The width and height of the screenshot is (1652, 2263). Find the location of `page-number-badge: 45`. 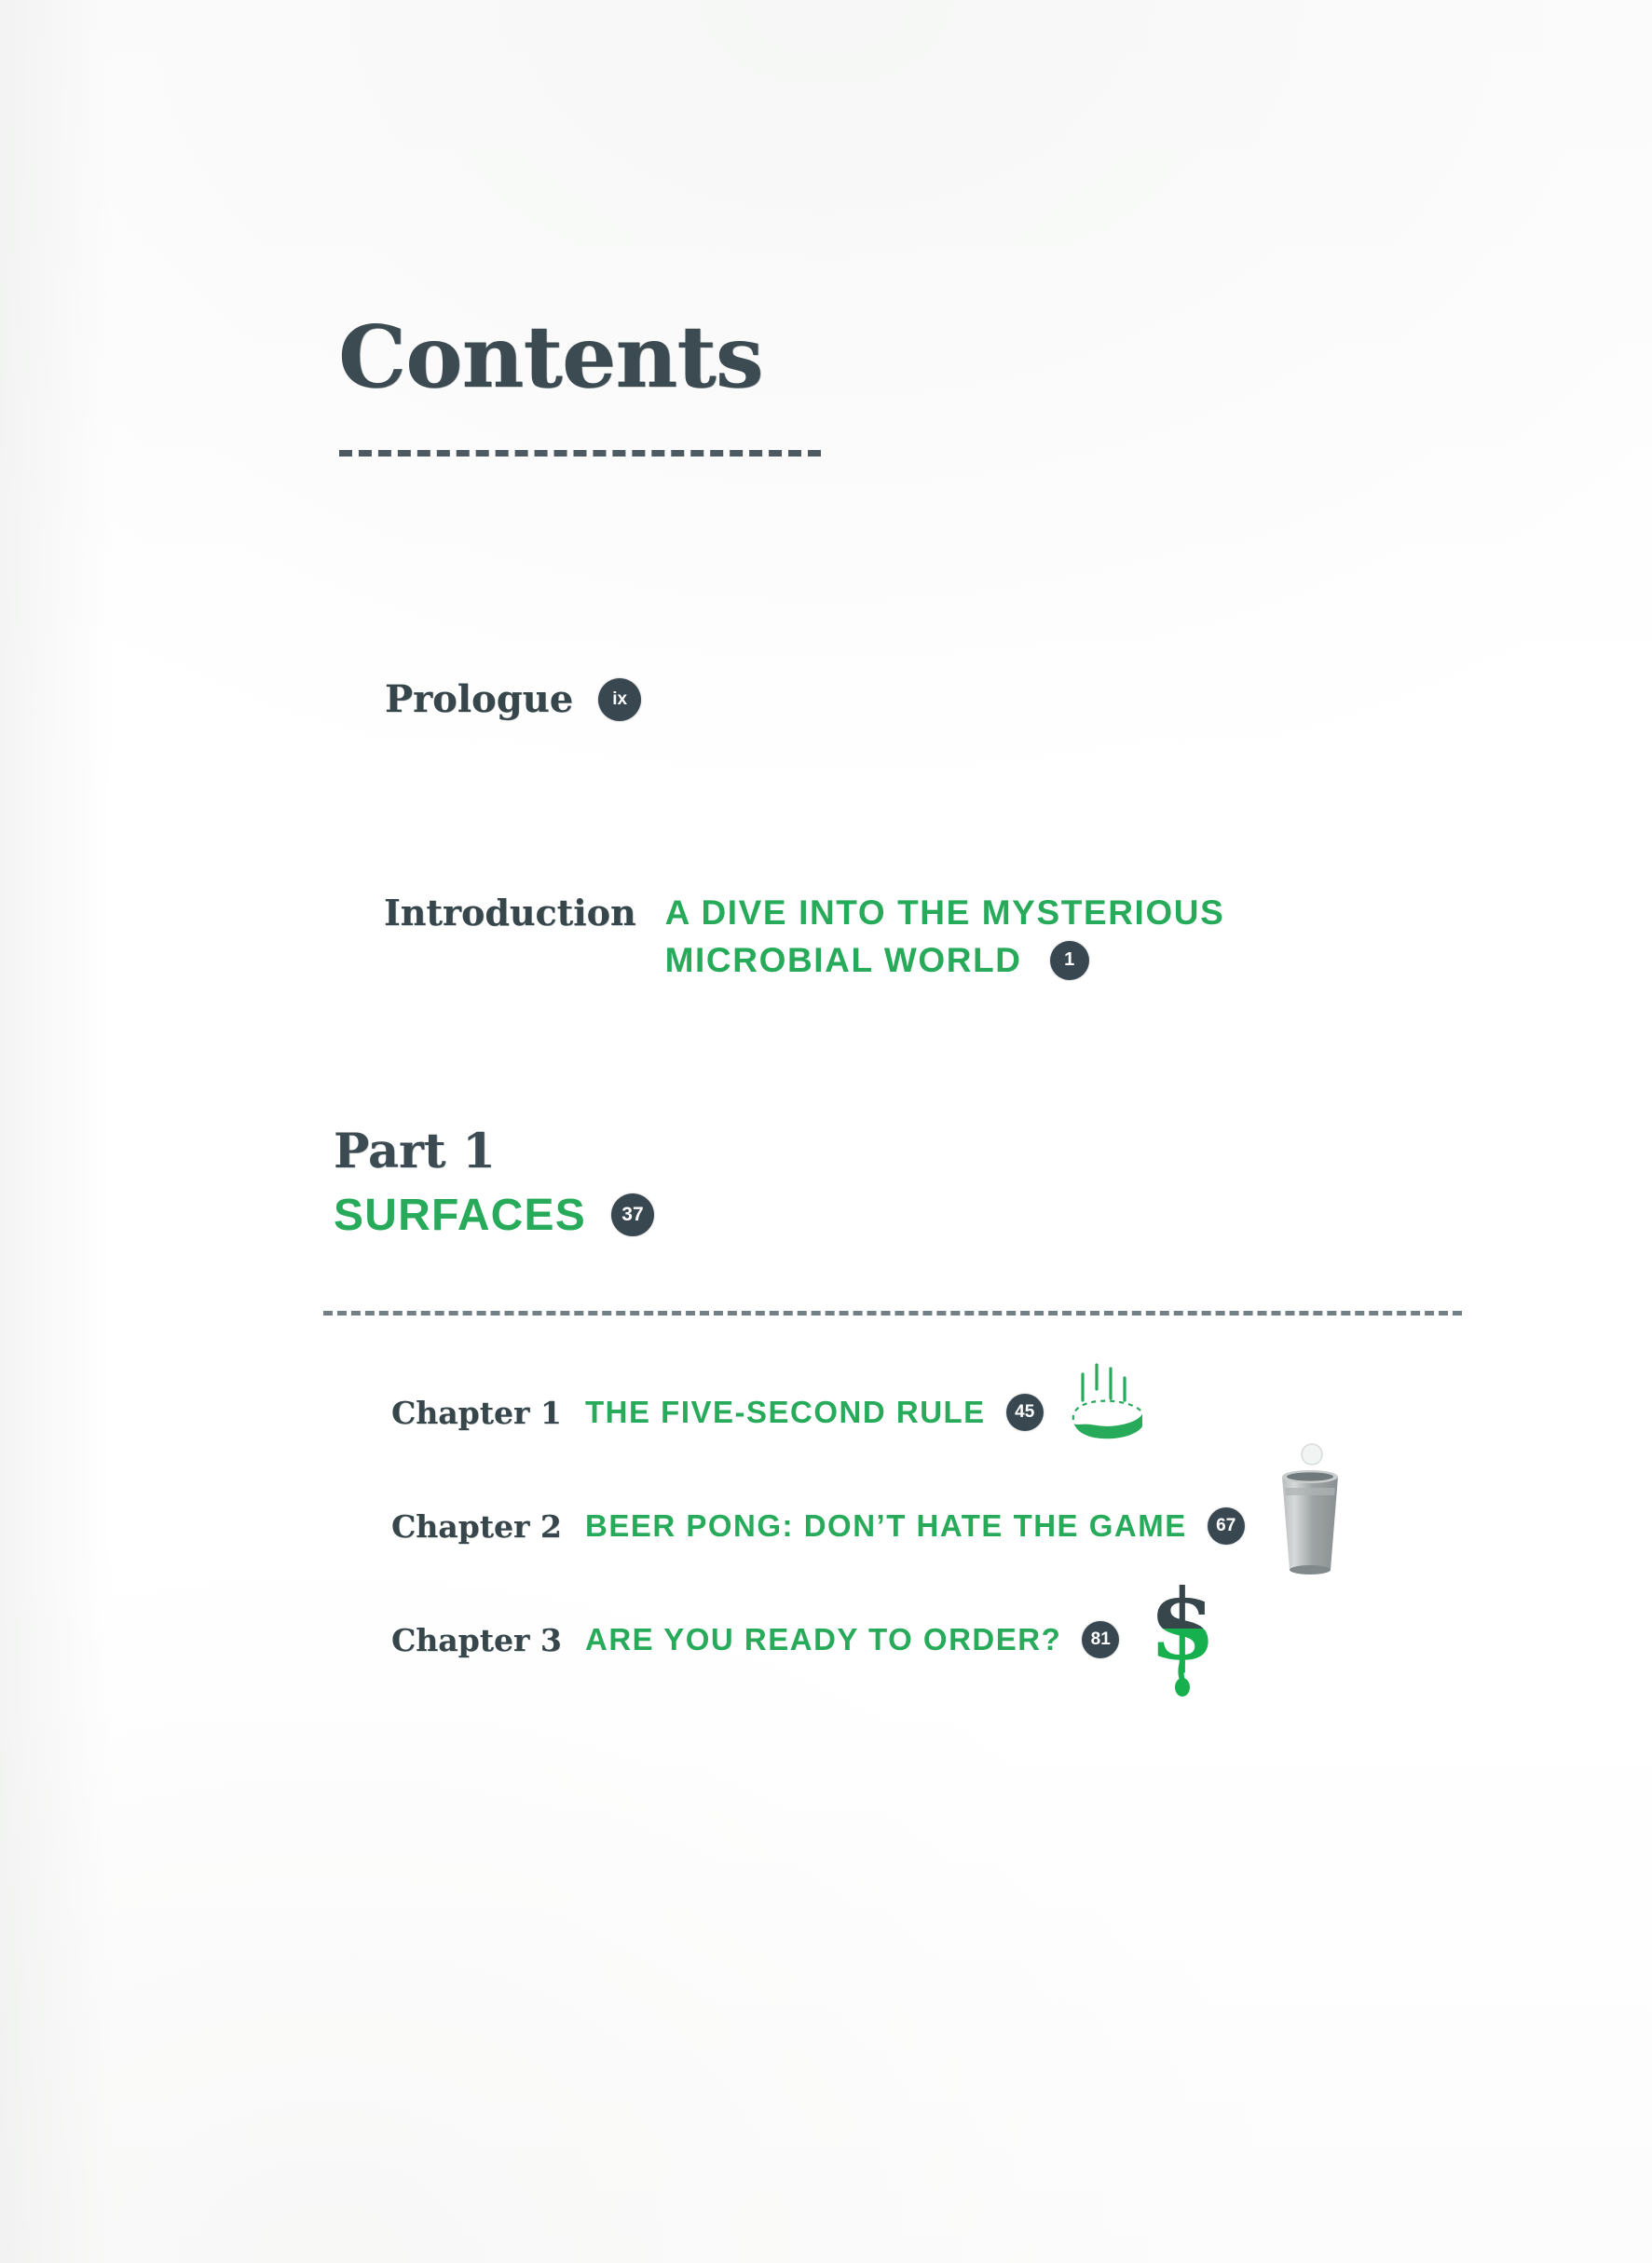

page-number-badge: 45 is located at coordinates (1024, 1412).